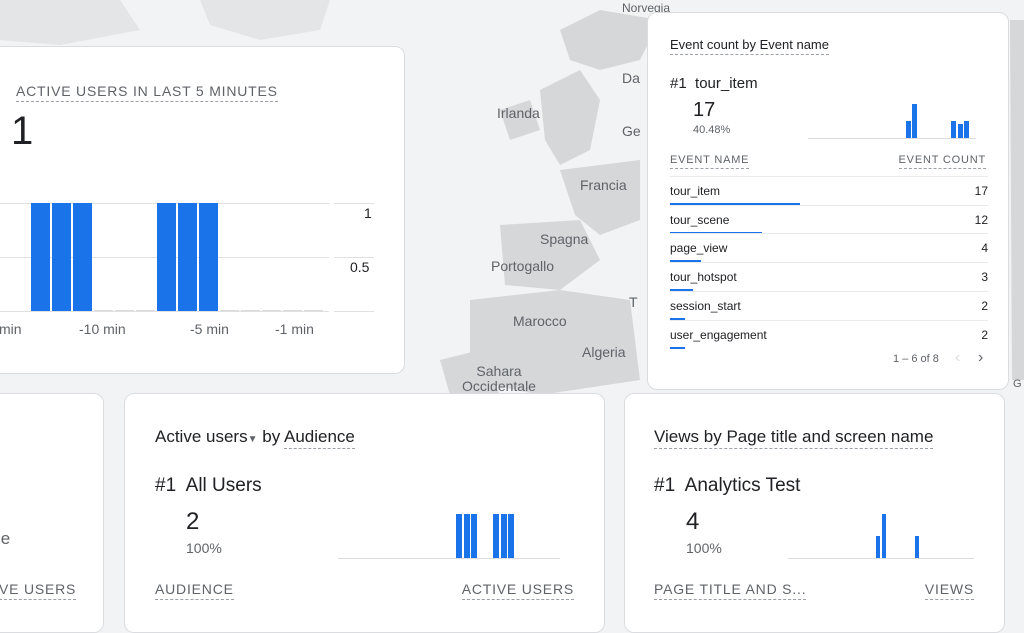 This screenshot has height=633, width=1024. What do you see at coordinates (794, 438) in the screenshot?
I see `views-title: Views by Page title and screen name` at bounding box center [794, 438].